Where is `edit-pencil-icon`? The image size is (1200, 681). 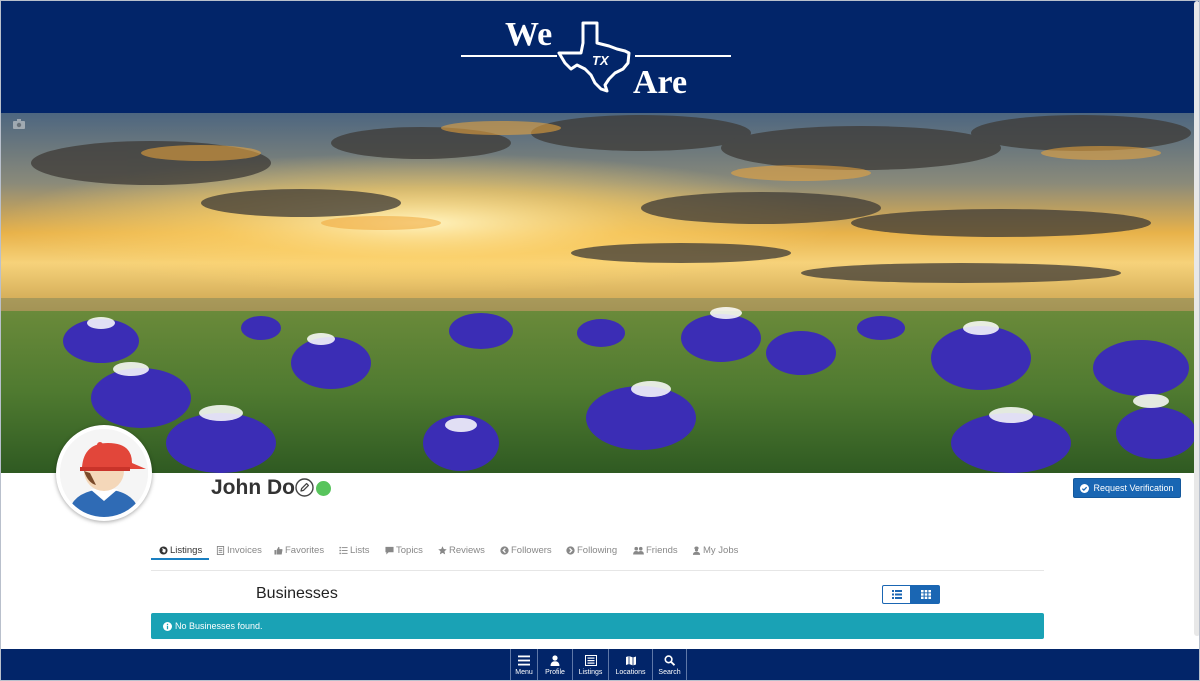 edit-pencil-icon is located at coordinates (304, 487).